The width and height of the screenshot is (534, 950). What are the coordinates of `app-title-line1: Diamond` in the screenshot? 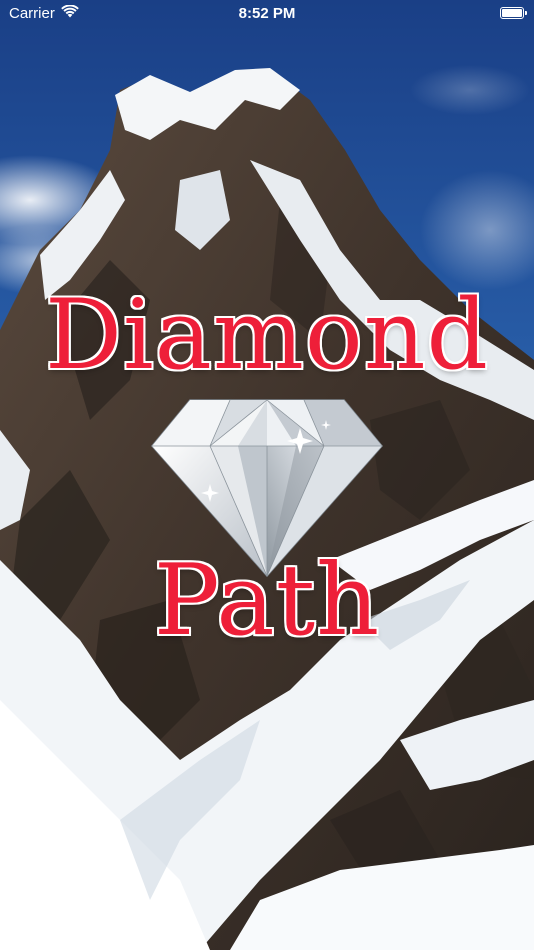 It's located at (266, 335).